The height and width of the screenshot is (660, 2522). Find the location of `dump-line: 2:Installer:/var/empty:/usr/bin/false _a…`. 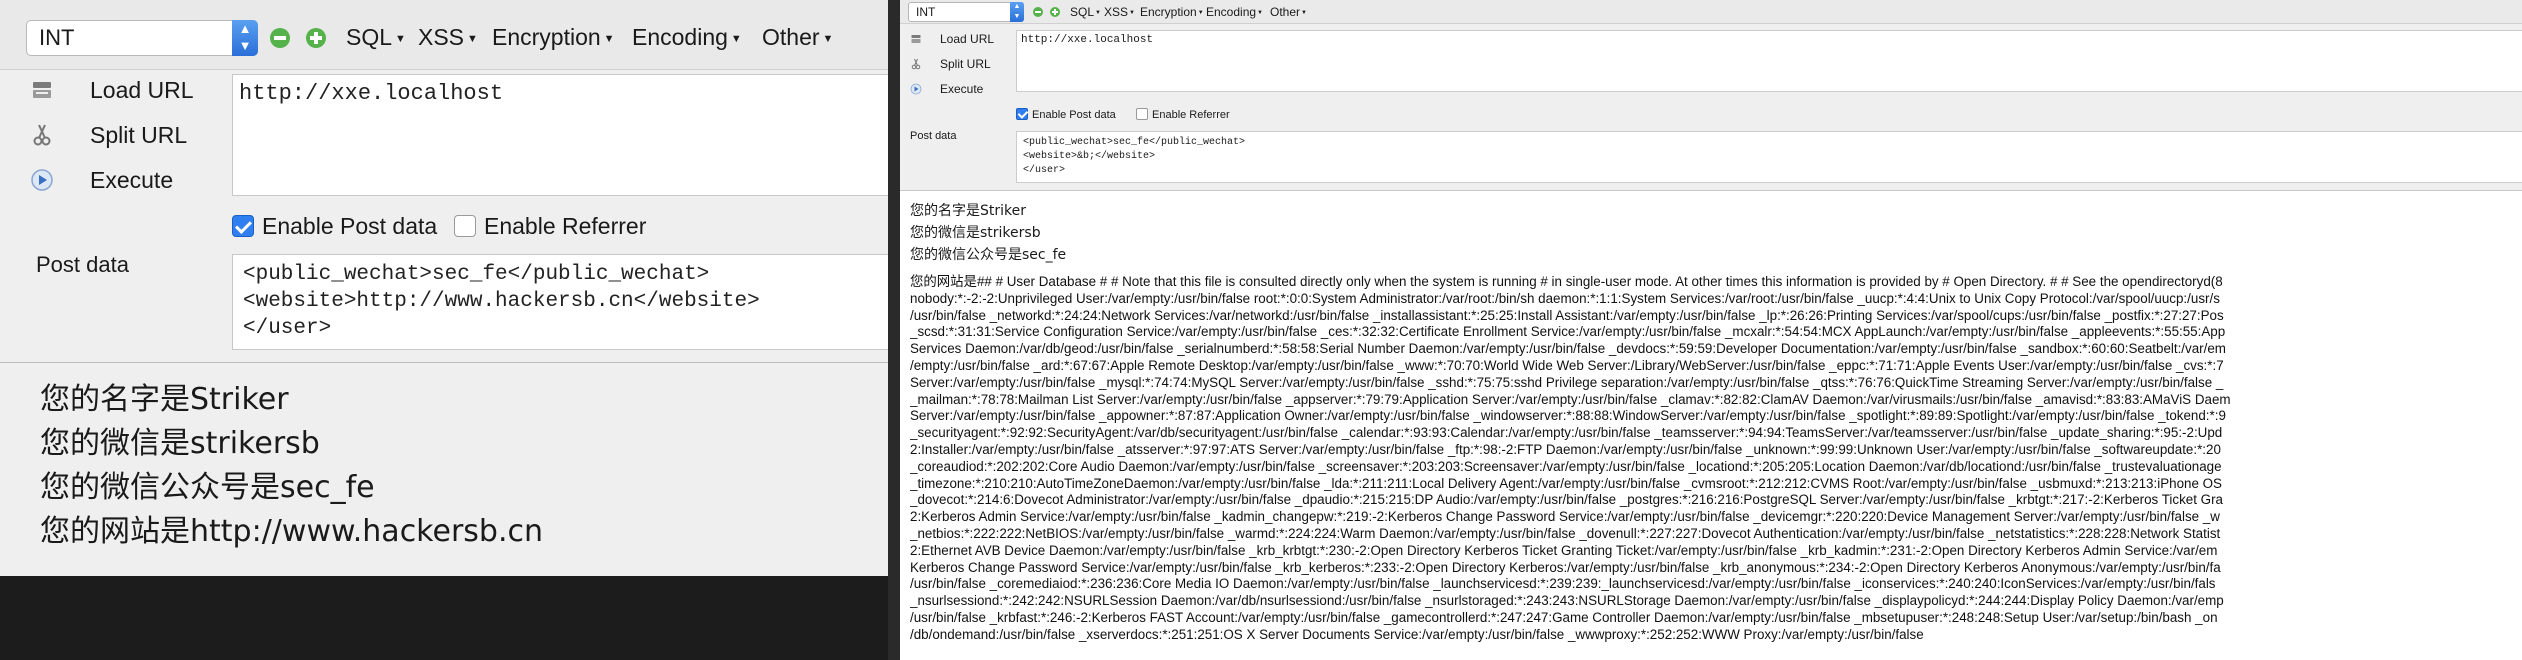

dump-line: 2:Installer:/var/empty:/usr/bin/false _a… is located at coordinates (1565, 449).